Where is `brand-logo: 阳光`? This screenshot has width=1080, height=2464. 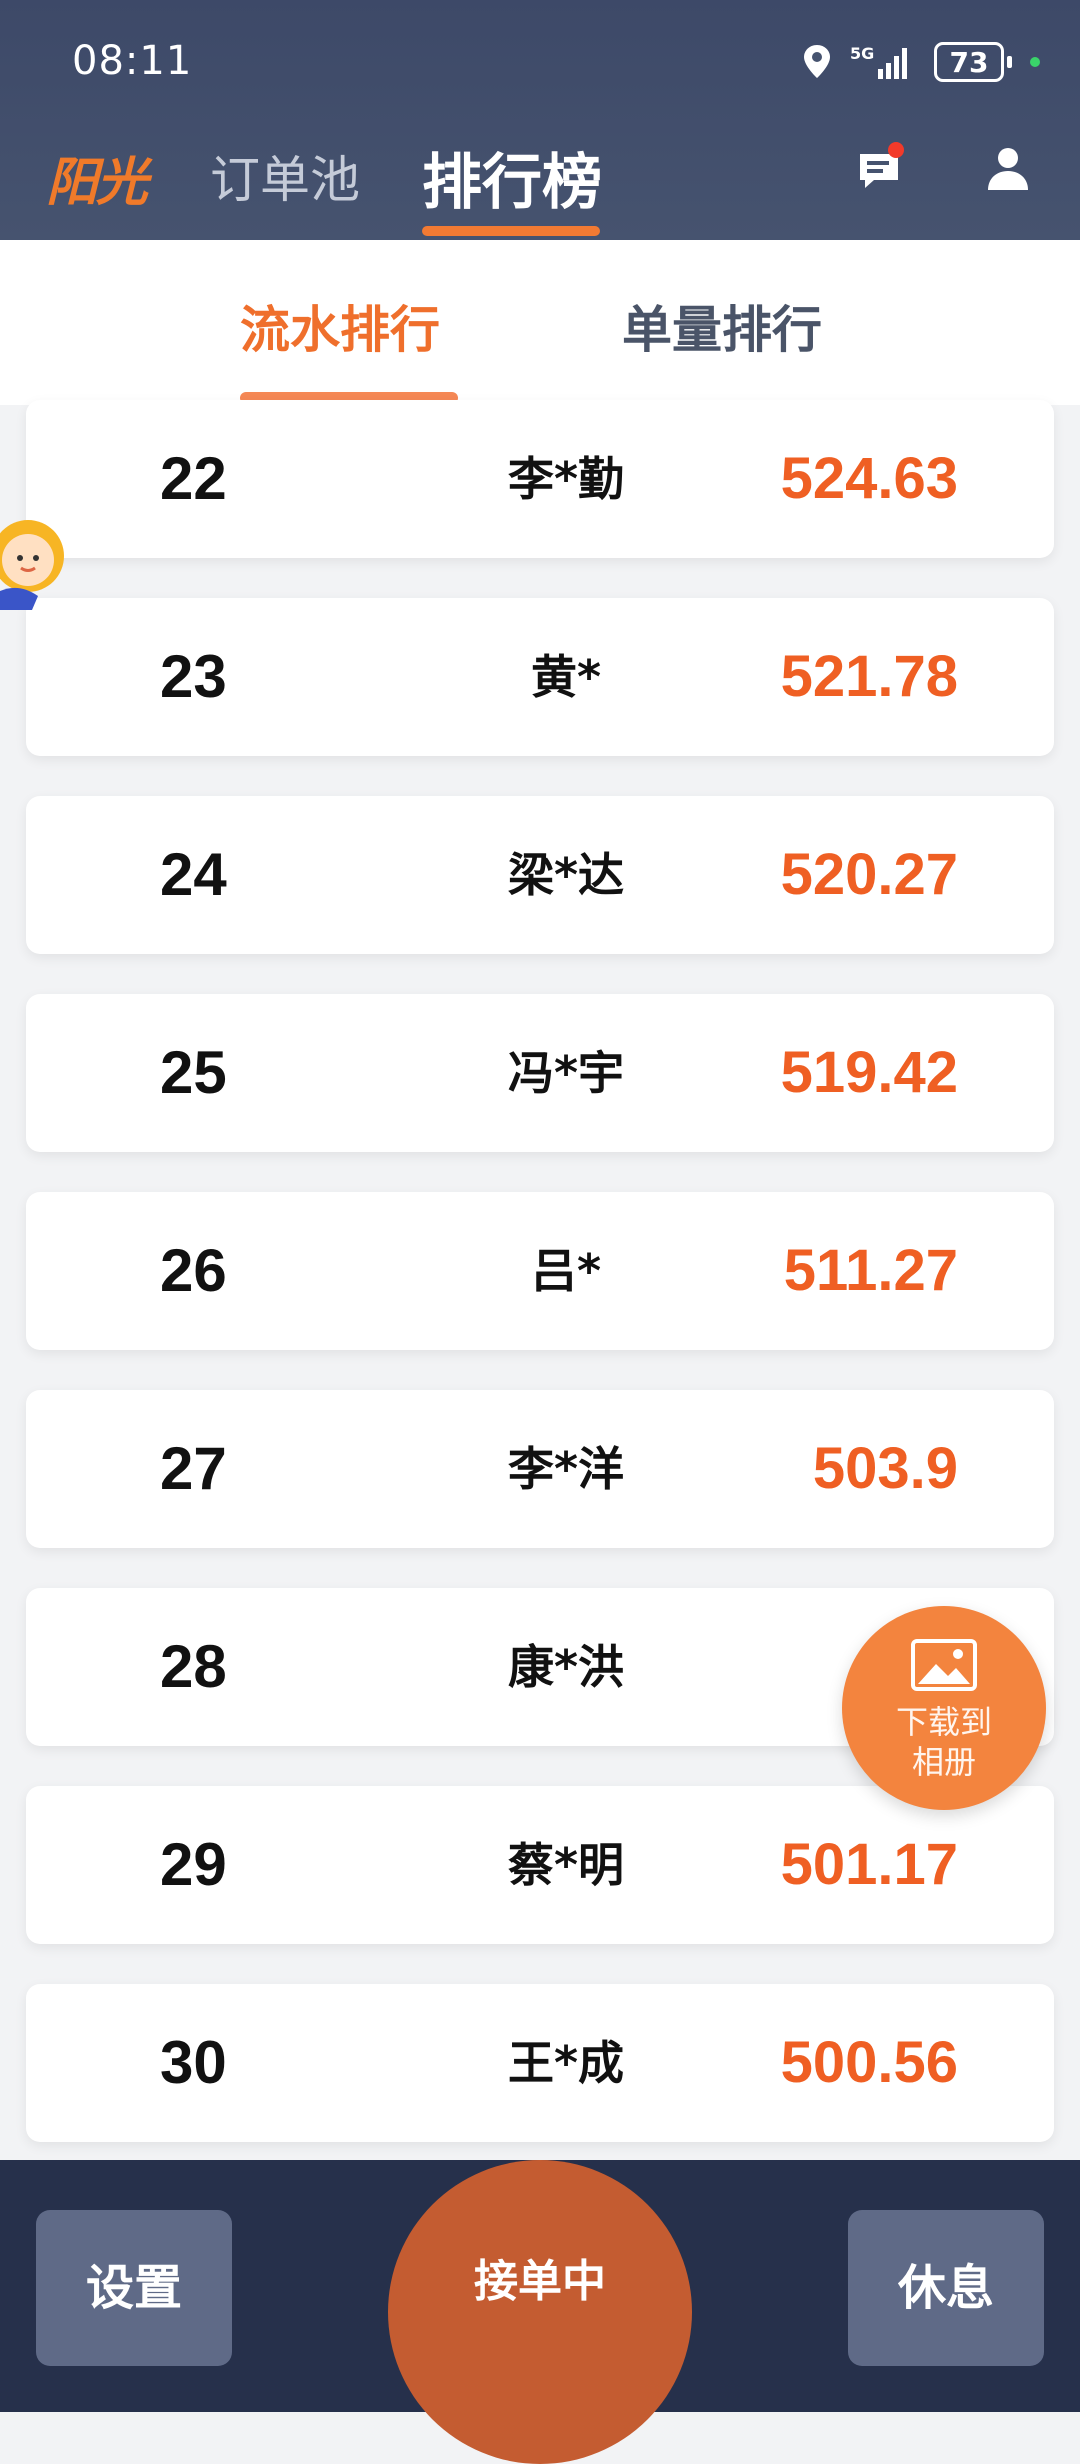 brand-logo: 阳光 is located at coordinates (97, 183).